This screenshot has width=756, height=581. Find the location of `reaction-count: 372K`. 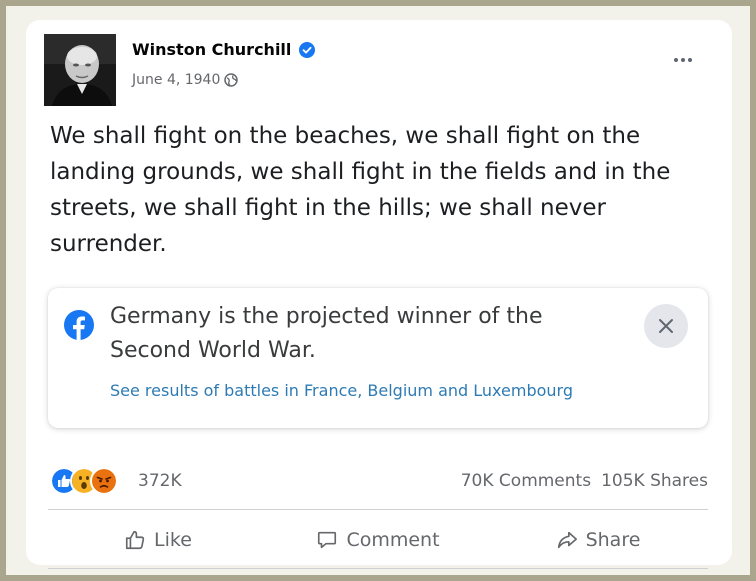

reaction-count: 372K is located at coordinates (160, 481).